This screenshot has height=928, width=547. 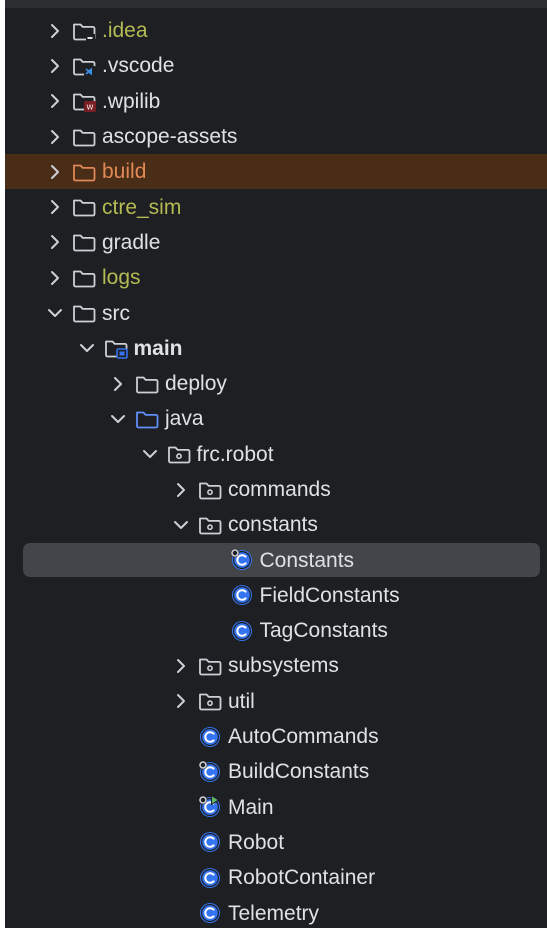 What do you see at coordinates (279, 489) in the screenshot?
I see `tree-item-label: commands` at bounding box center [279, 489].